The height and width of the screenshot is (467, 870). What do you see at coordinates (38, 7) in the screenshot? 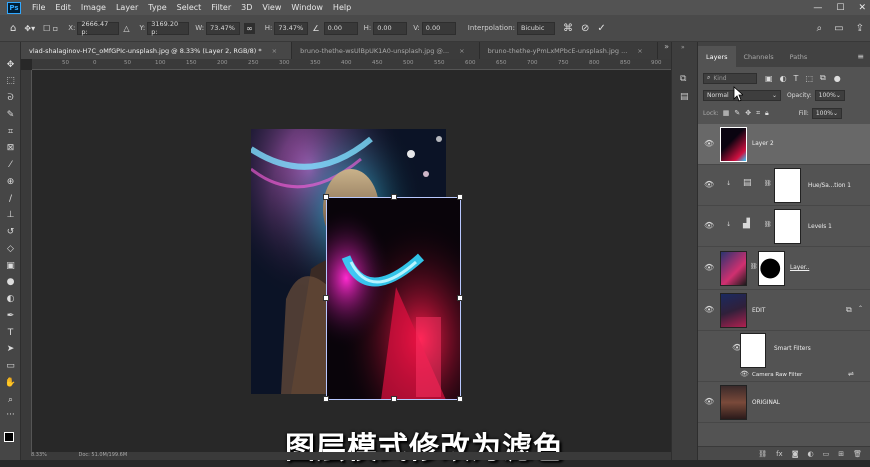
I see `menu-file: File` at bounding box center [38, 7].